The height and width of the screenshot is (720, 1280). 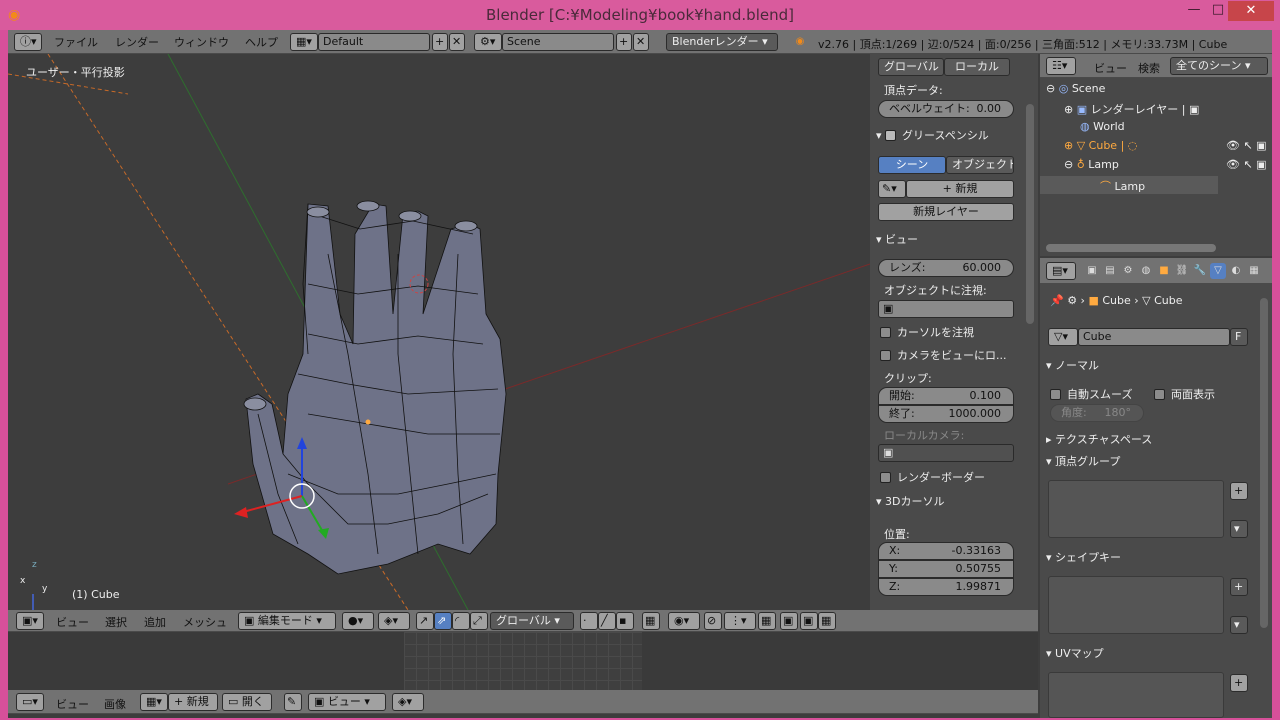 What do you see at coordinates (1251, 11) in the screenshot?
I see `close-button: ✕` at bounding box center [1251, 11].